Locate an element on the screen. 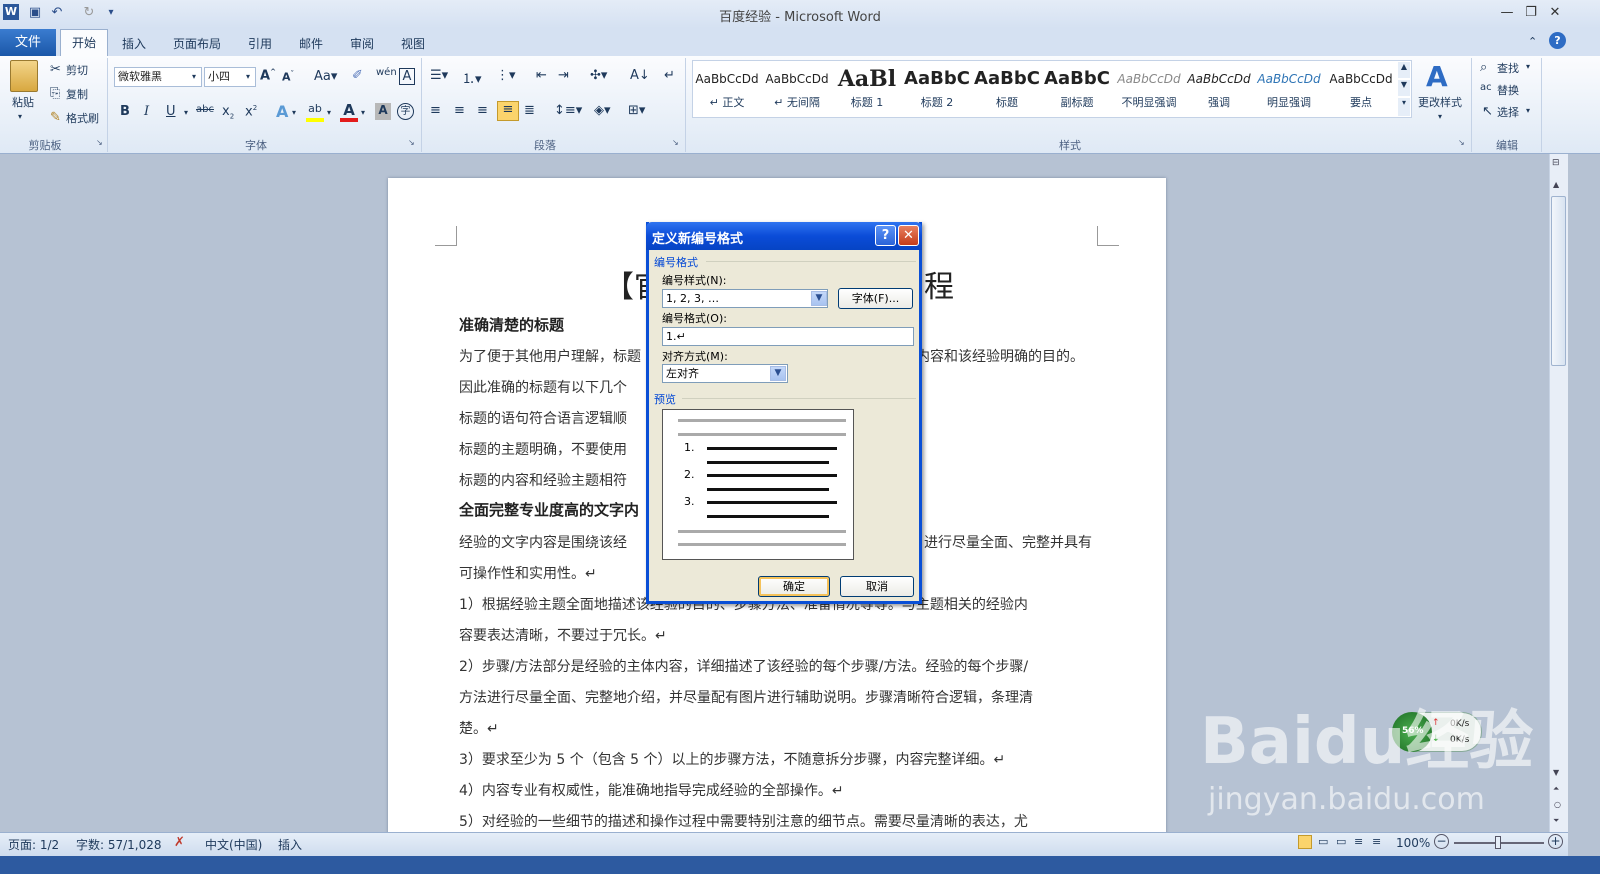 The height and width of the screenshot is (874, 1600). scroll-thumb is located at coordinates (1558, 281).